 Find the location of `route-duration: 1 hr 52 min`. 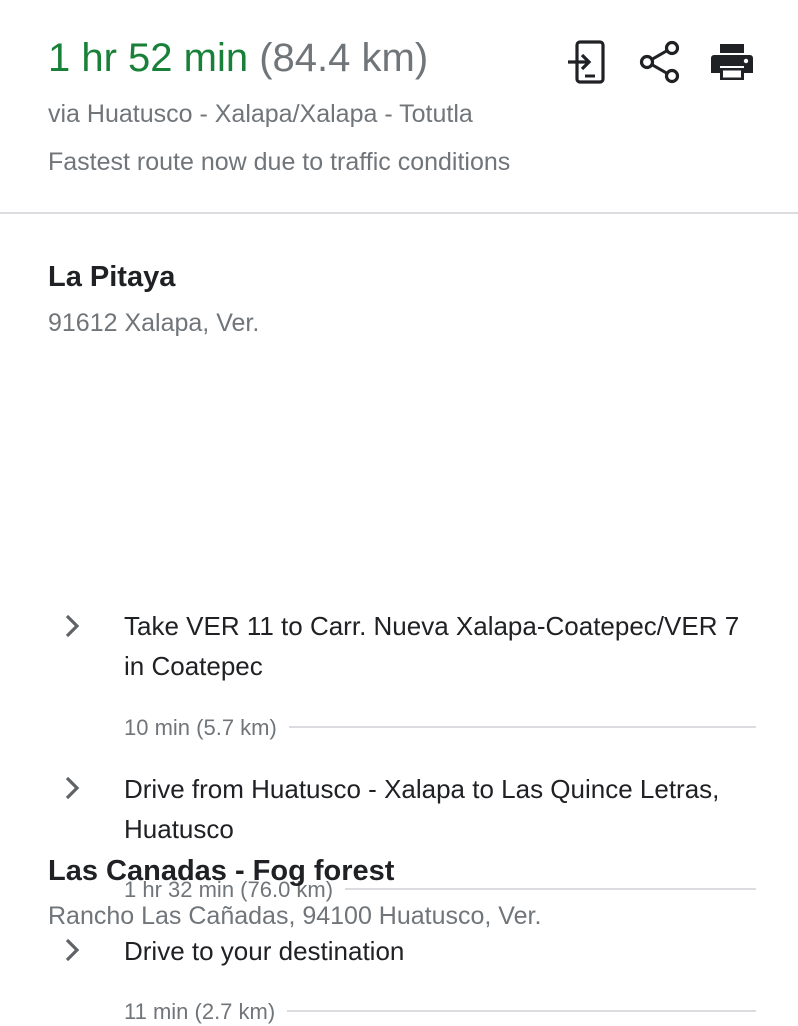

route-duration: 1 hr 52 min is located at coordinates (148, 58).